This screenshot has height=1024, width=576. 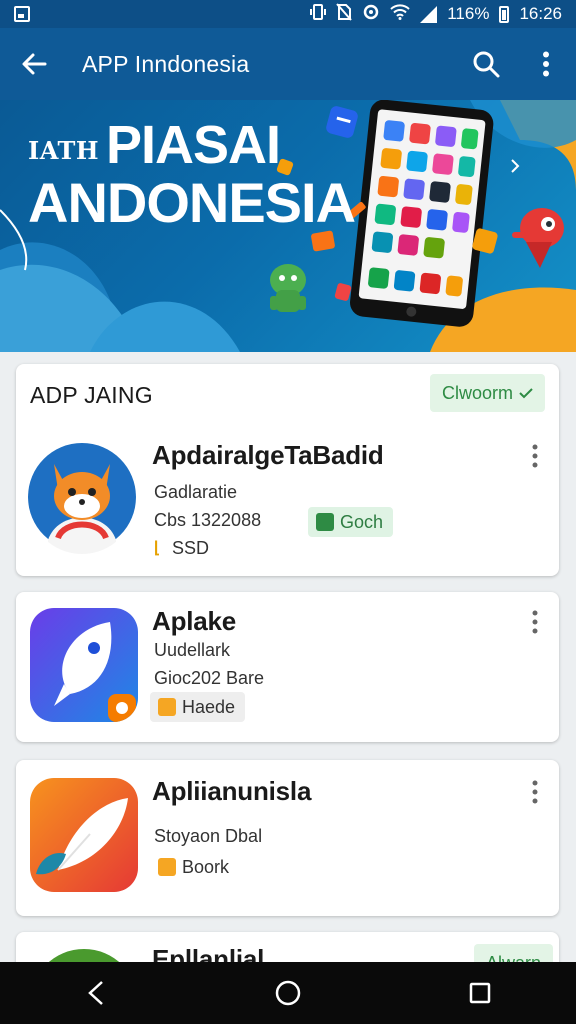 I want to click on rocket-fish-icon, so click(x=84, y=665).